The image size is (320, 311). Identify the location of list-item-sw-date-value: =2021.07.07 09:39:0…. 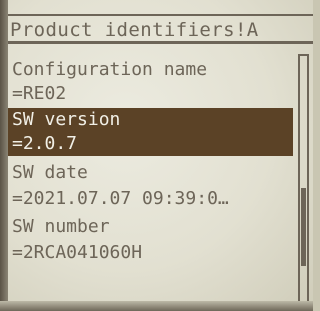
(150, 199).